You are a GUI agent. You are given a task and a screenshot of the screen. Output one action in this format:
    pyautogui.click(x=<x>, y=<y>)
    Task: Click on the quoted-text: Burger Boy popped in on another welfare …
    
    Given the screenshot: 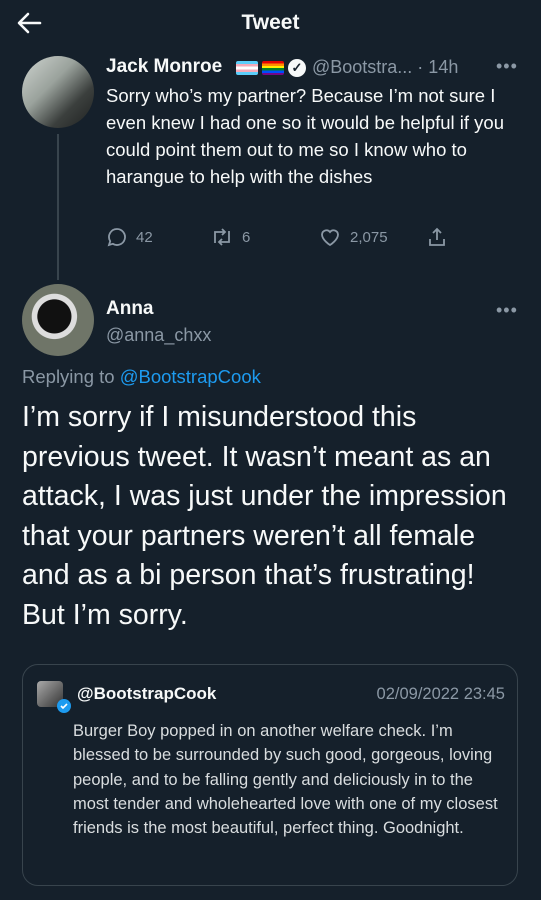 What is the action you would take?
    pyautogui.click(x=285, y=780)
    